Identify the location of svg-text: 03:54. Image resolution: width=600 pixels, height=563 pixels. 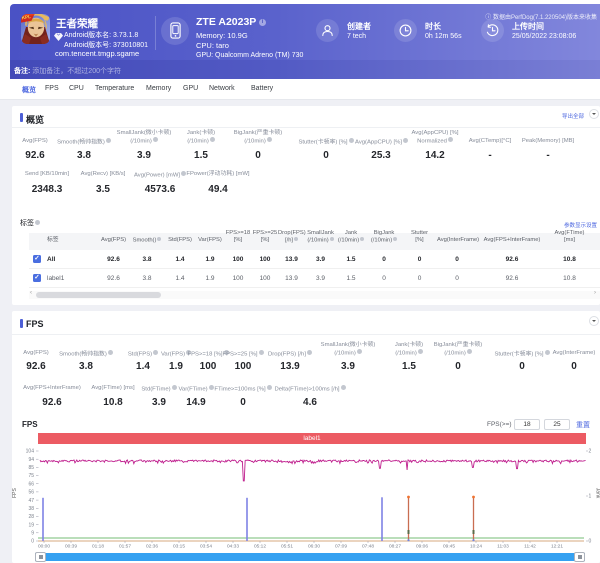
(206, 547).